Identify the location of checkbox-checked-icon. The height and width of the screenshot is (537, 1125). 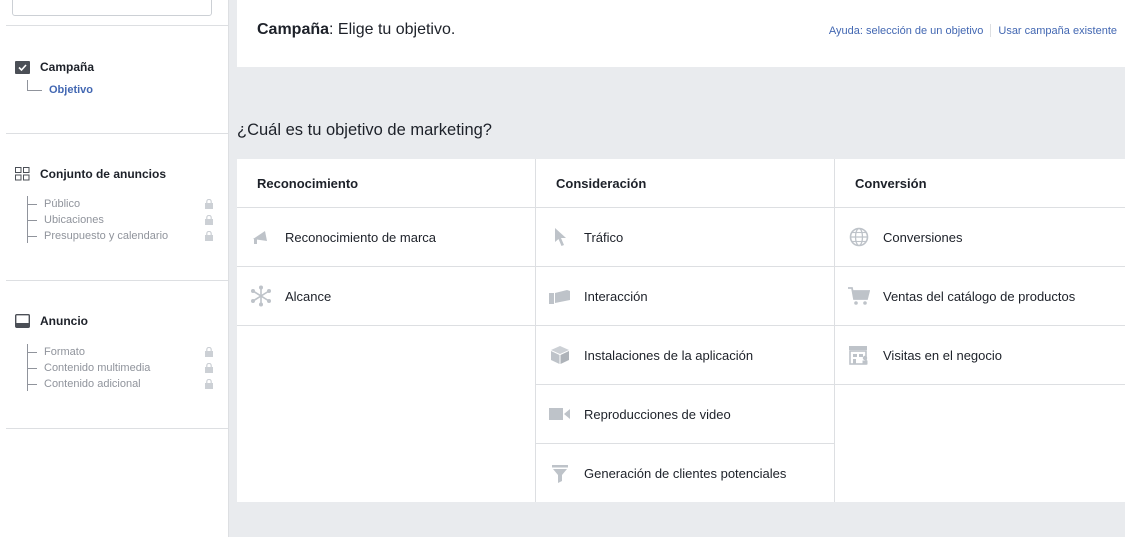
(22, 67).